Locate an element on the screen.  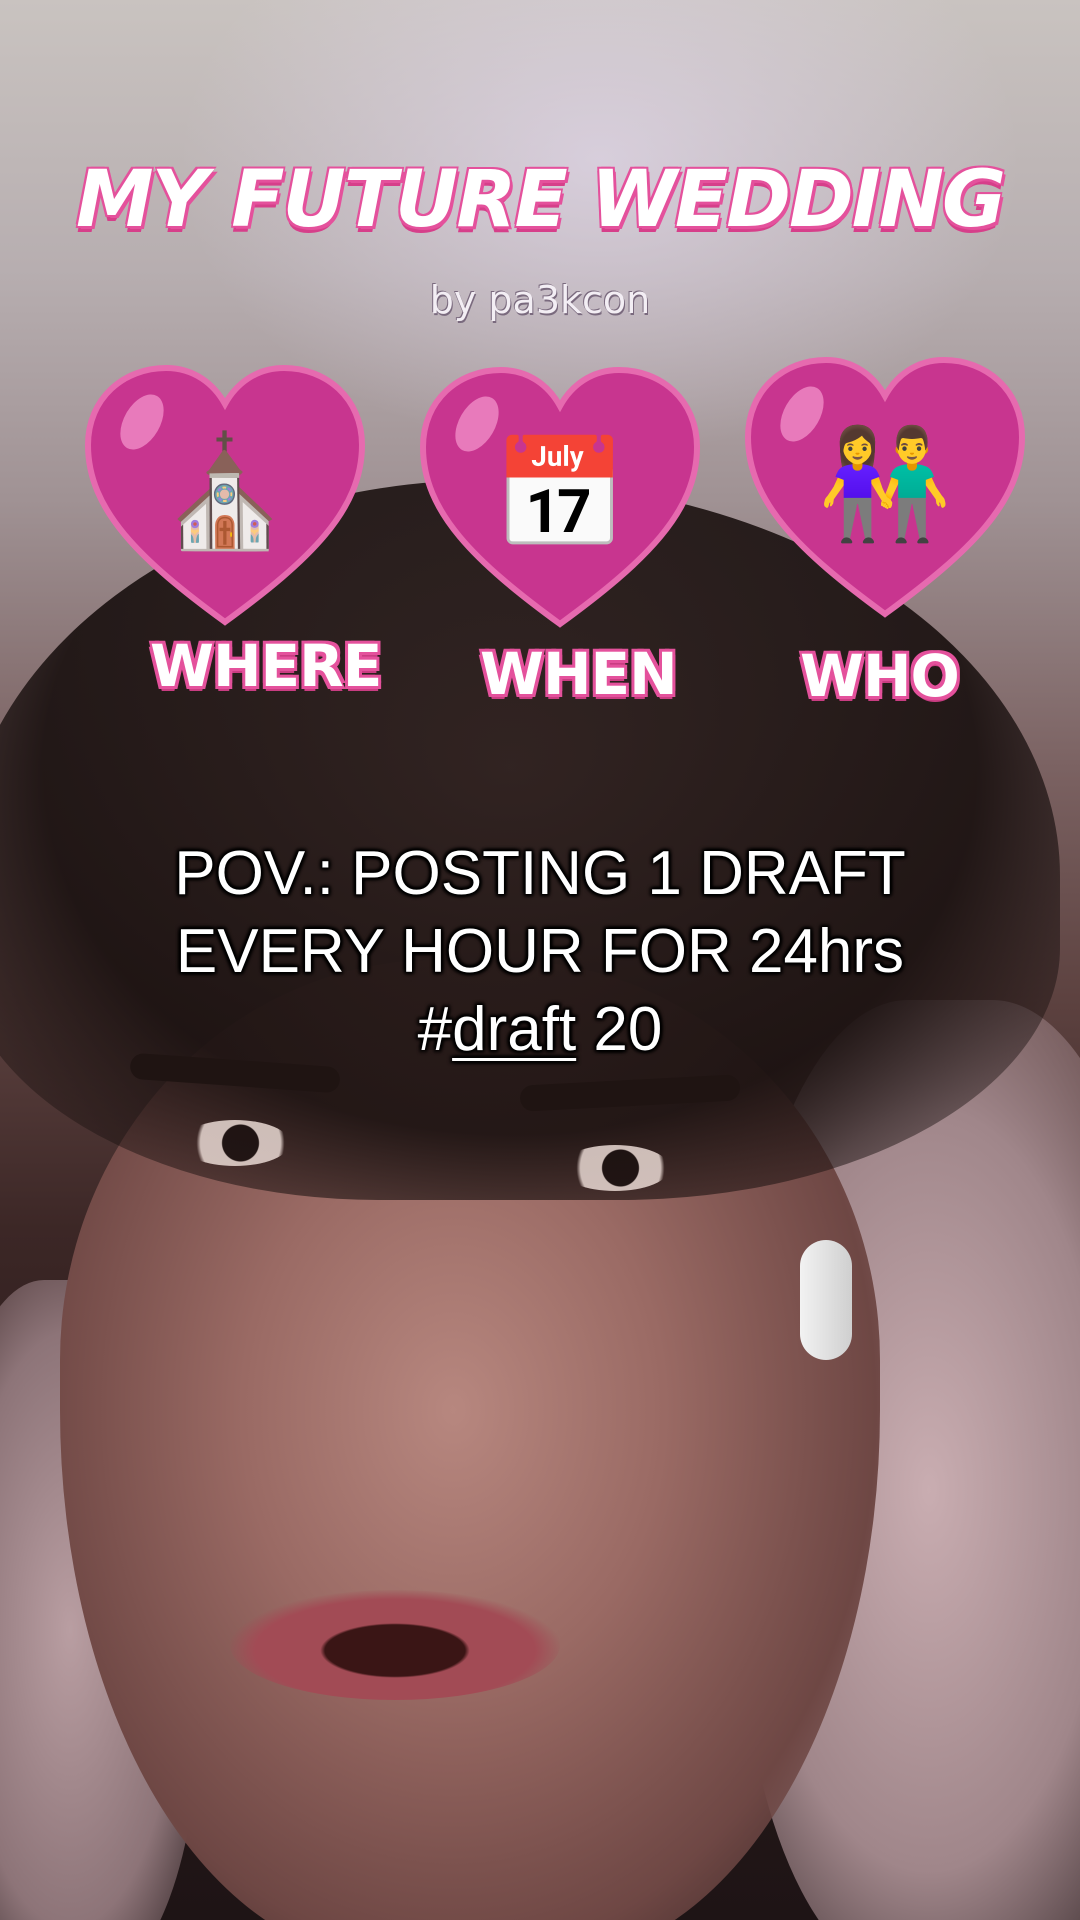
label-where: WHERE is located at coordinates (266, 666).